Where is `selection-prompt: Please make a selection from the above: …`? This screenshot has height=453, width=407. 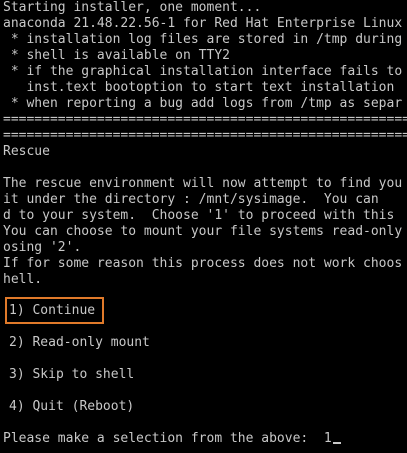 selection-prompt: Please make a selection from the above: … is located at coordinates (172, 439).